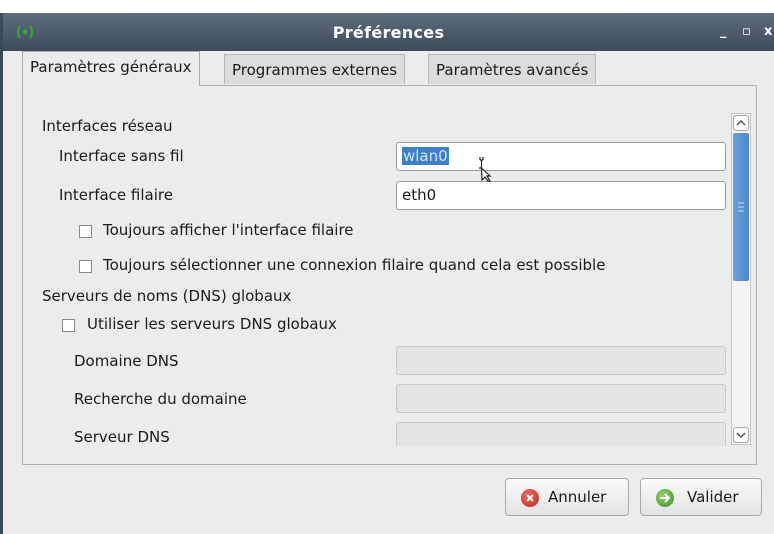 This screenshot has width=774, height=534. What do you see at coordinates (68, 325) in the screenshot?
I see `use-global-dns-checkbox` at bounding box center [68, 325].